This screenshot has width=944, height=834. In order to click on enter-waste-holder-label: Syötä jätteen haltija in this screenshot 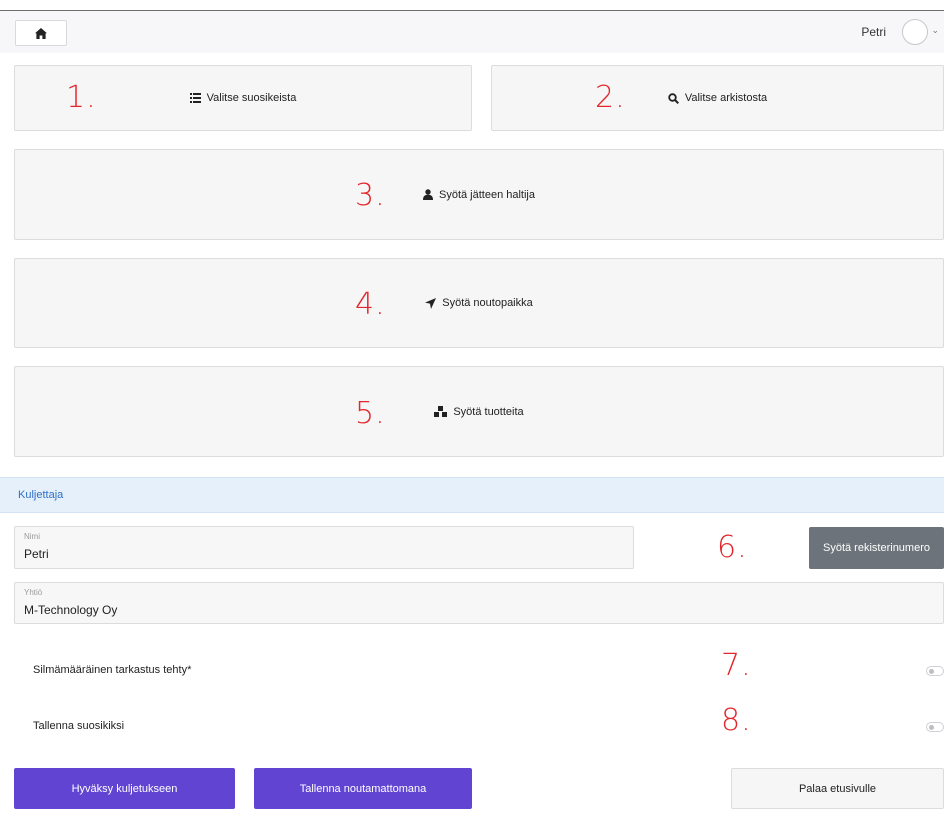, I will do `click(486, 194)`.